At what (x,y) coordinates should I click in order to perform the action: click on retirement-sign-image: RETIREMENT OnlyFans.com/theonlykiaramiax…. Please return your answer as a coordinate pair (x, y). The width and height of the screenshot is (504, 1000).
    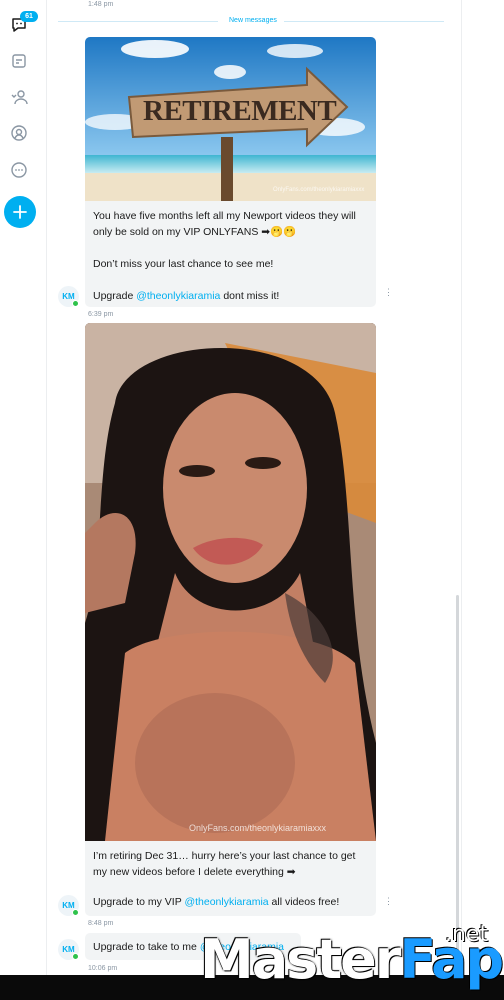
    Looking at the image, I should click on (230, 119).